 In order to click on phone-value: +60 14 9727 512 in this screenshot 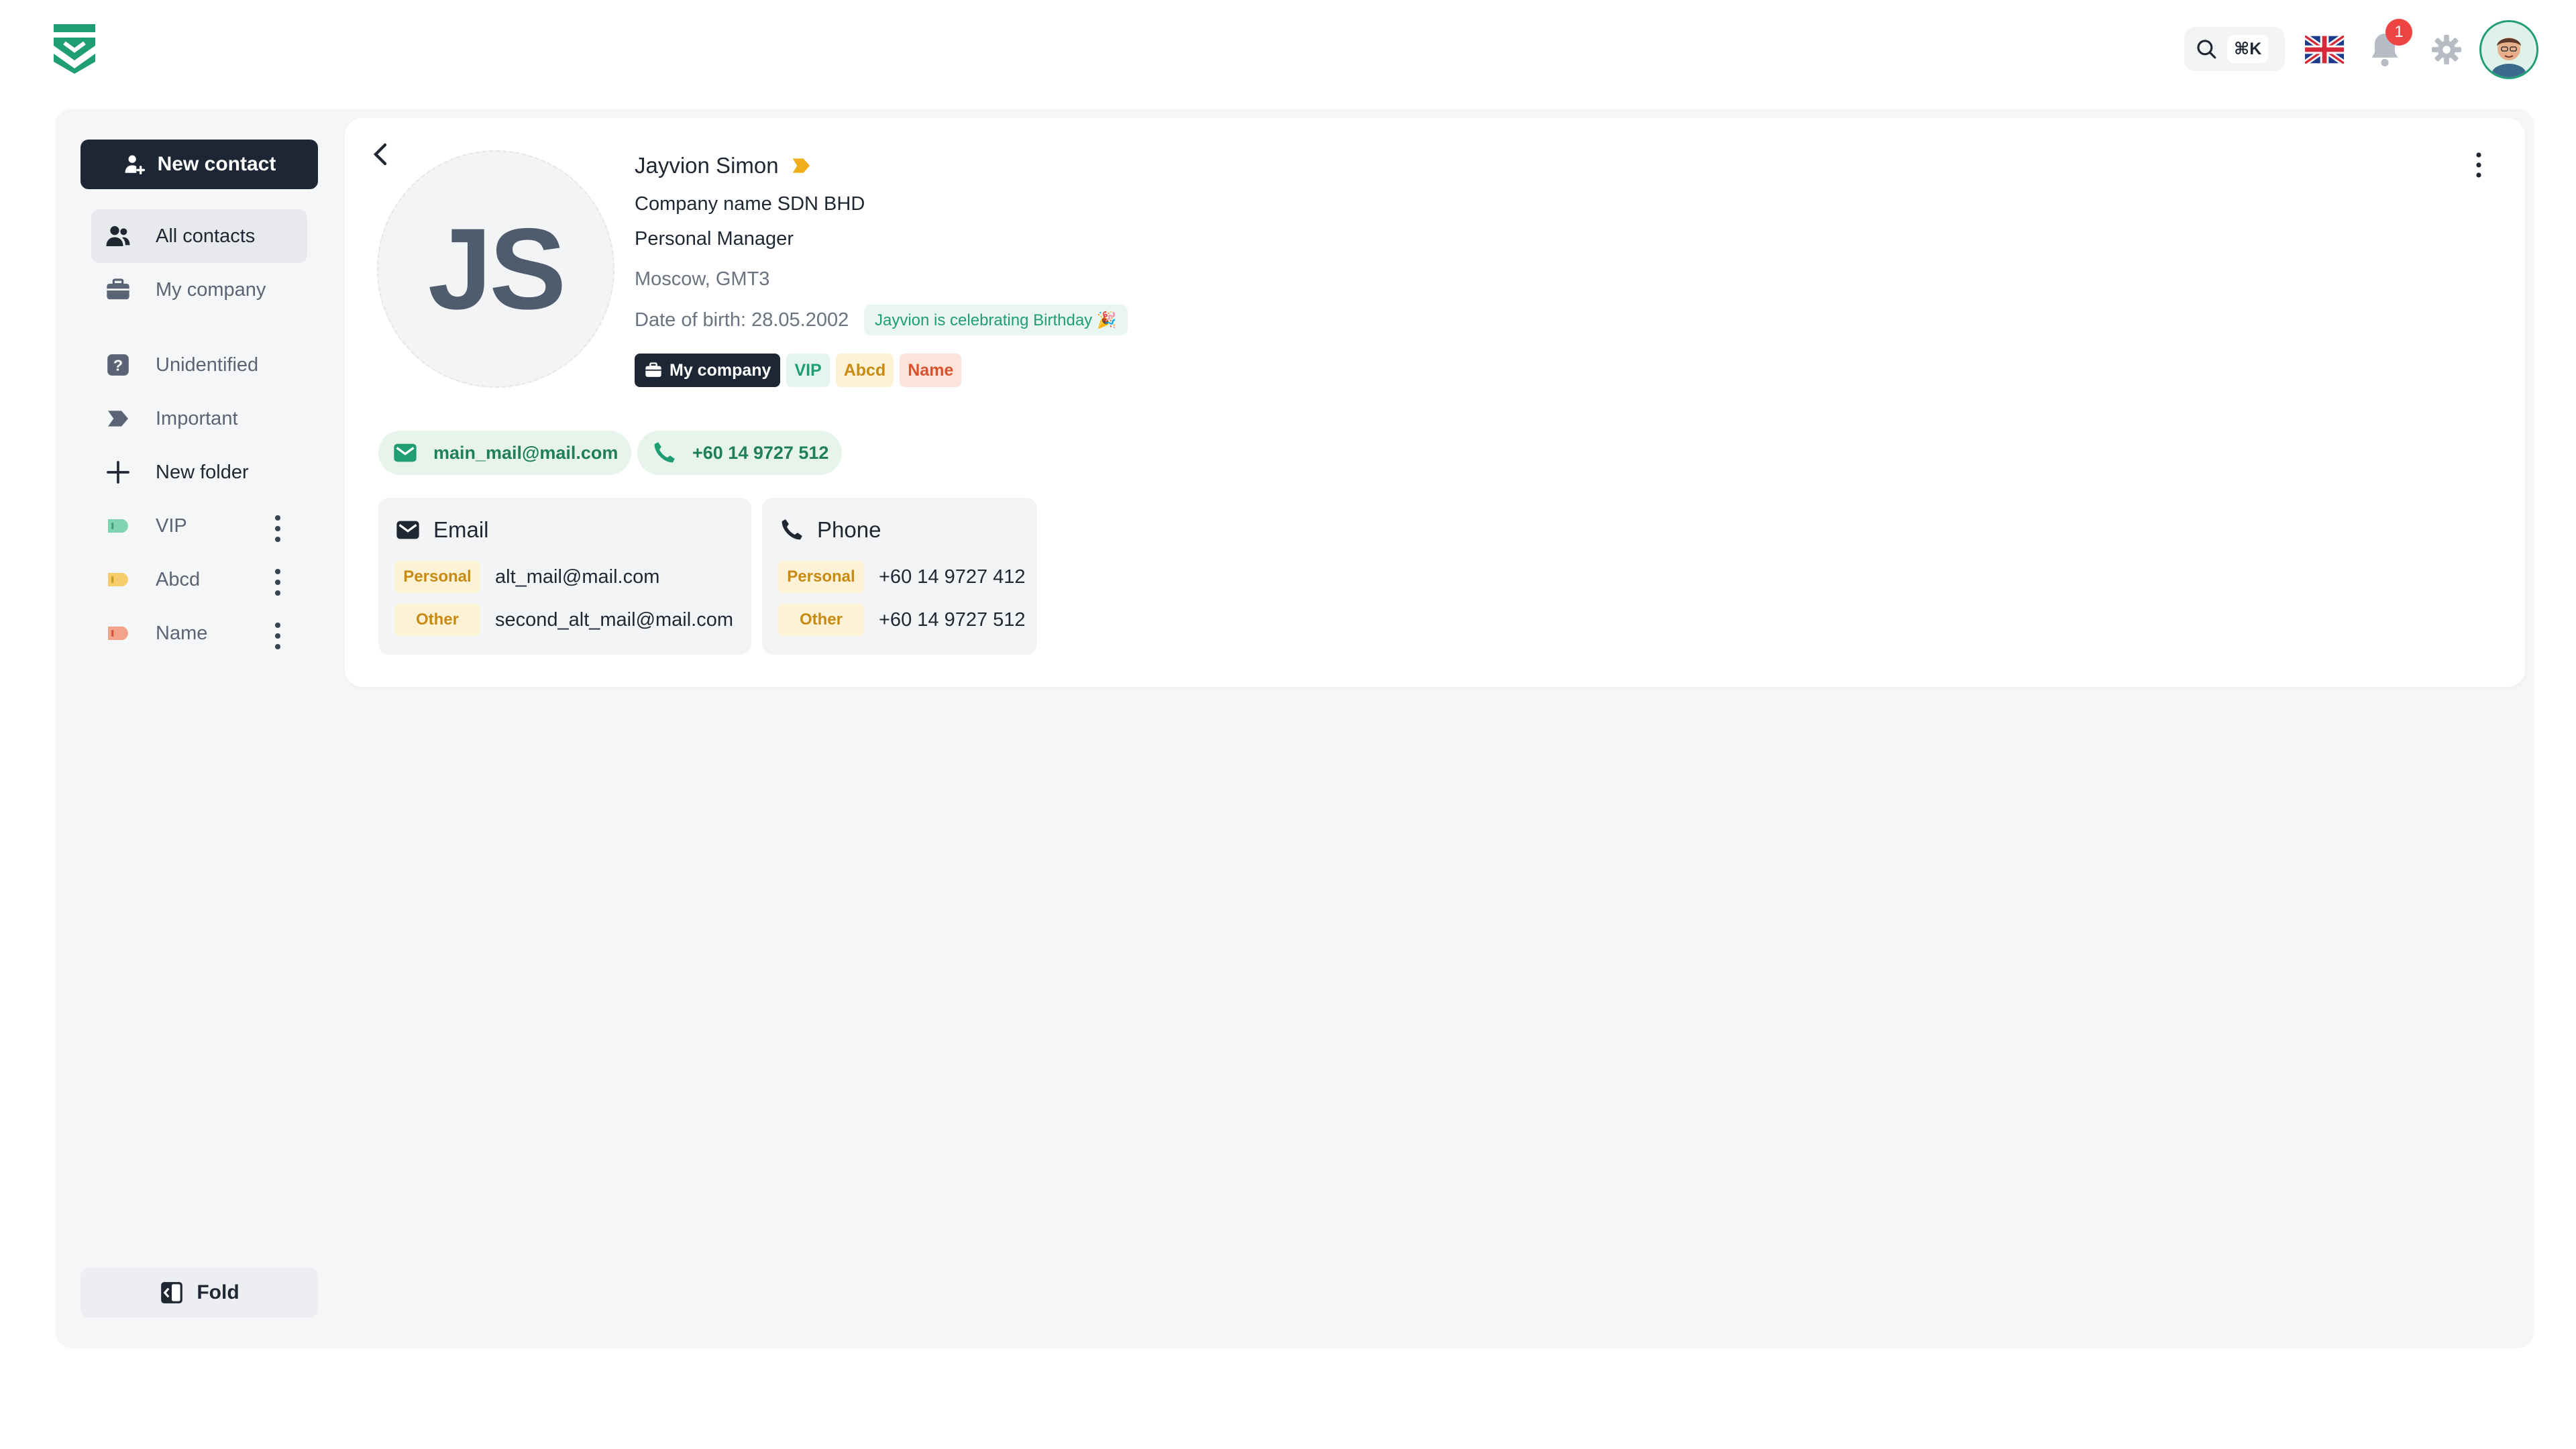, I will do `click(952, 620)`.